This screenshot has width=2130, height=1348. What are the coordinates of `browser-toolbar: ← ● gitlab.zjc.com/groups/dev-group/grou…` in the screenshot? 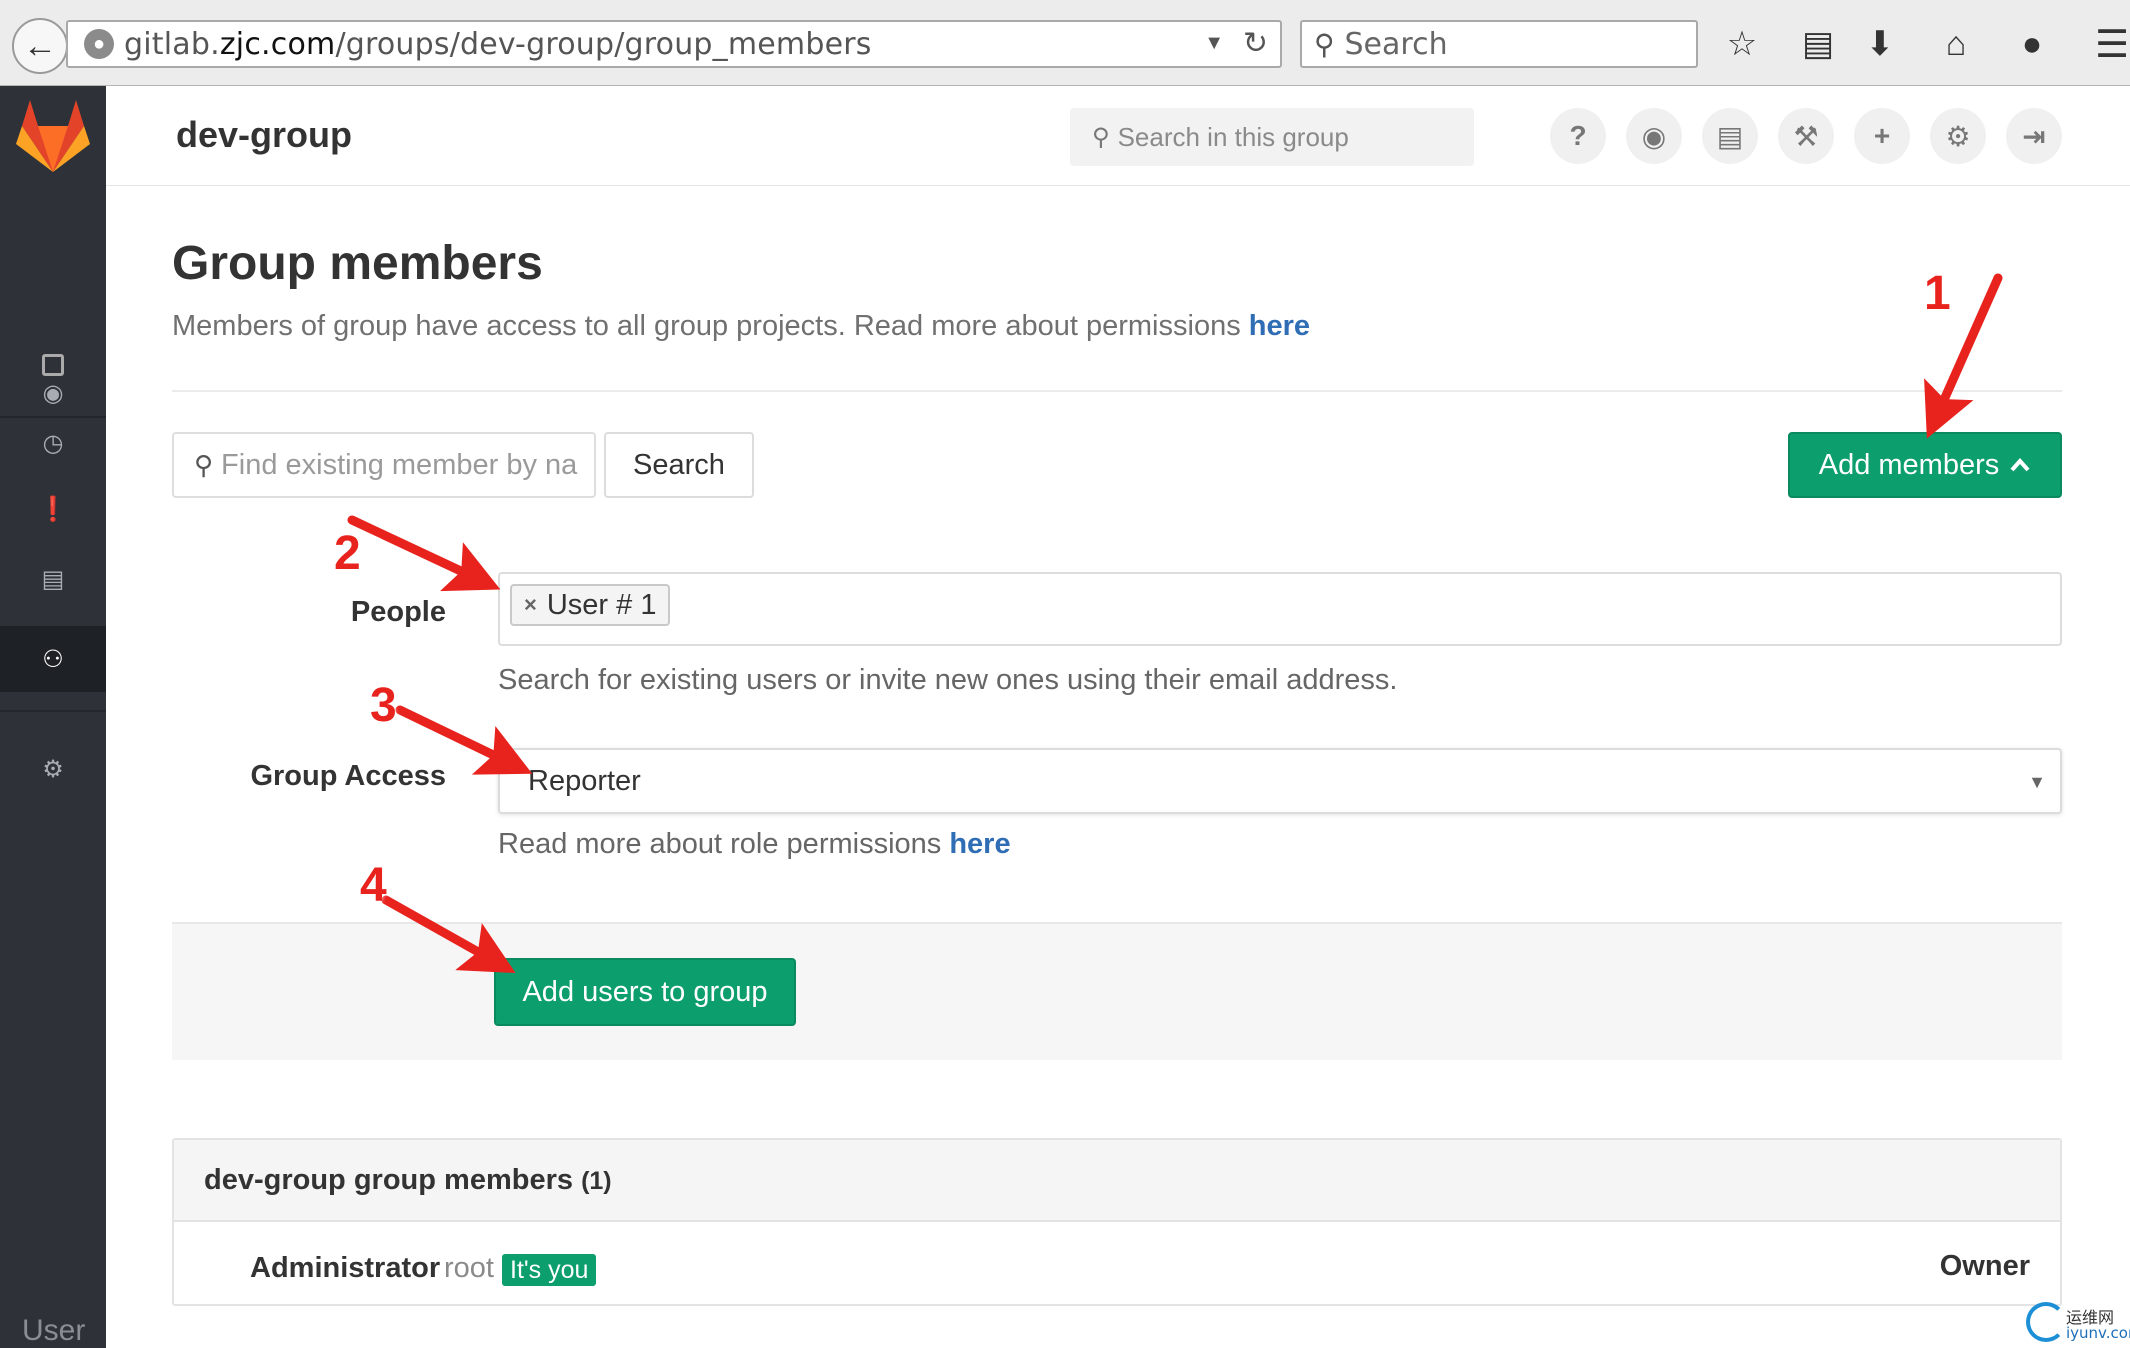 It's located at (1065, 43).